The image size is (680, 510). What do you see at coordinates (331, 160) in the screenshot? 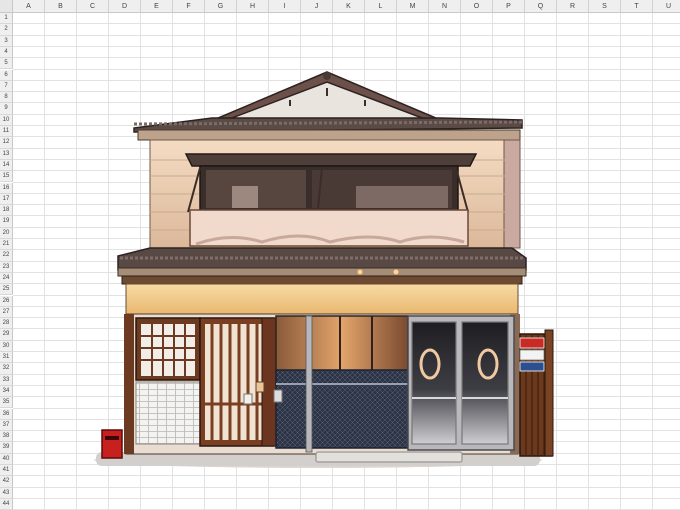
I see `window-canopy` at bounding box center [331, 160].